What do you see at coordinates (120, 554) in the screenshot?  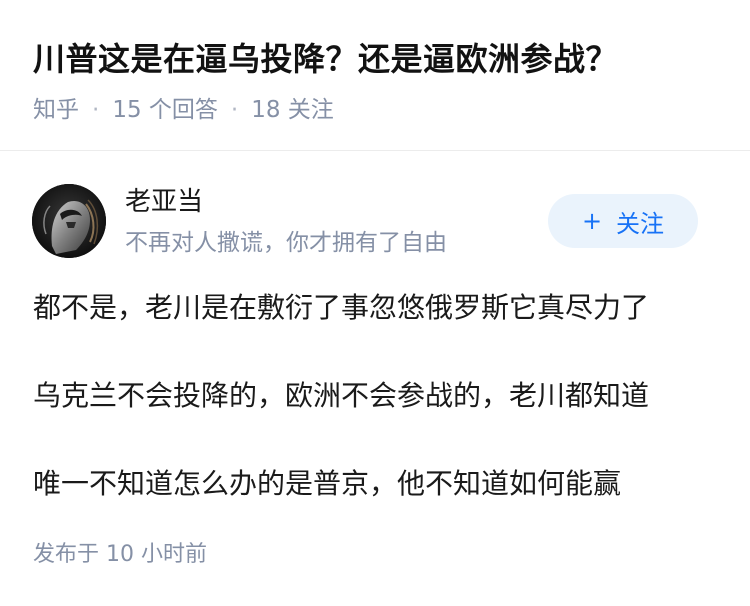 I see `publish-time: 发布于 10 小时前` at bounding box center [120, 554].